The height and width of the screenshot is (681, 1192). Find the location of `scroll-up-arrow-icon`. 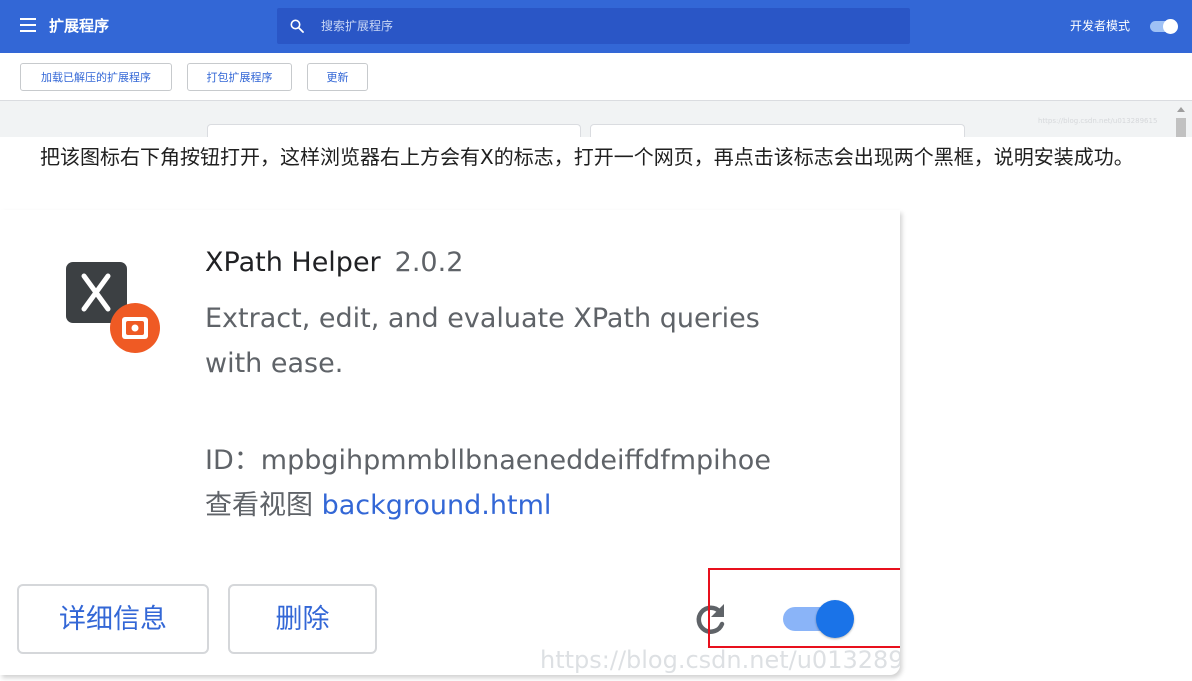

scroll-up-arrow-icon is located at coordinates (1181, 109).